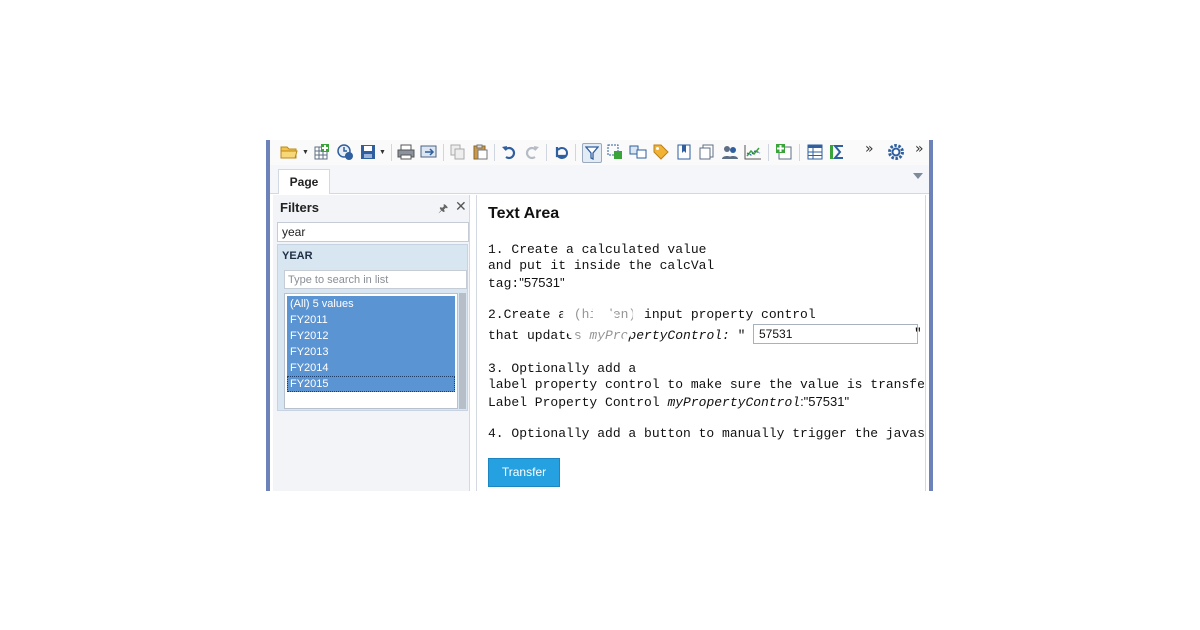 The height and width of the screenshot is (630, 1200). I want to click on settings-icon, so click(896, 152).